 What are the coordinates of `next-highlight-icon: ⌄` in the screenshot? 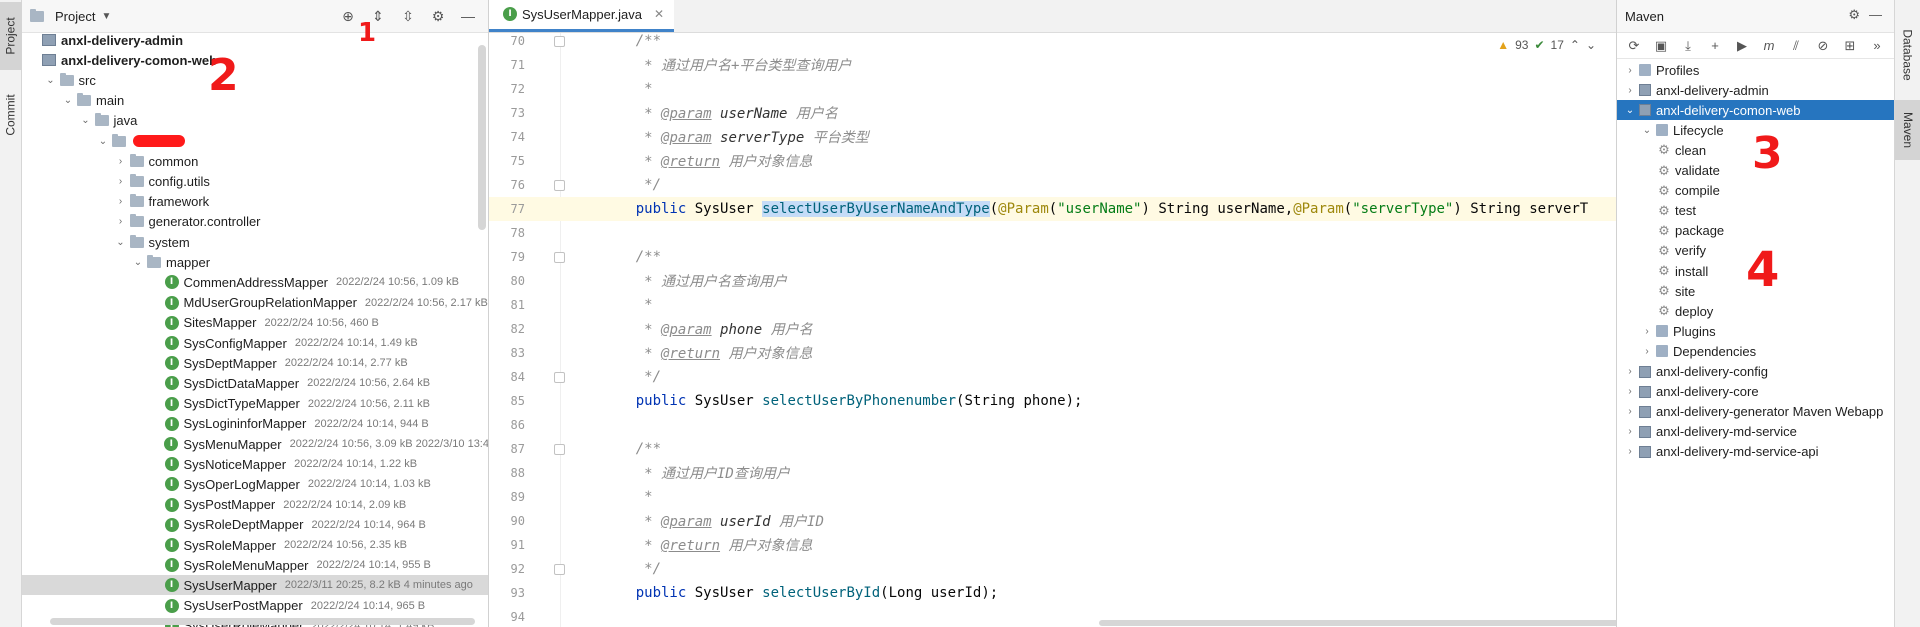 It's located at (1591, 45).